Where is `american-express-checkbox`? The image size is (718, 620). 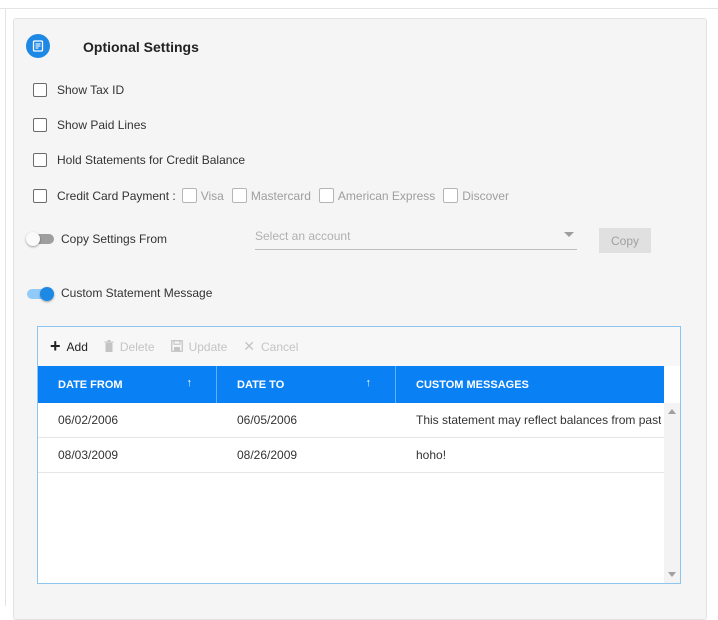
american-express-checkbox is located at coordinates (326, 195).